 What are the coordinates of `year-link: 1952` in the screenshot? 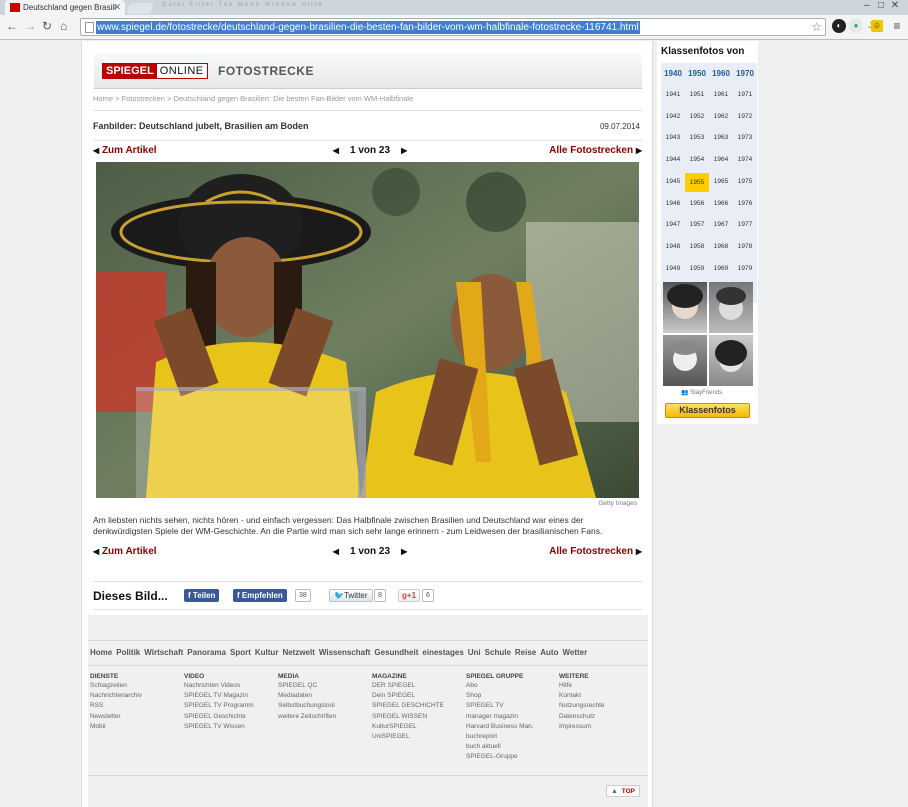 It's located at (697, 116).